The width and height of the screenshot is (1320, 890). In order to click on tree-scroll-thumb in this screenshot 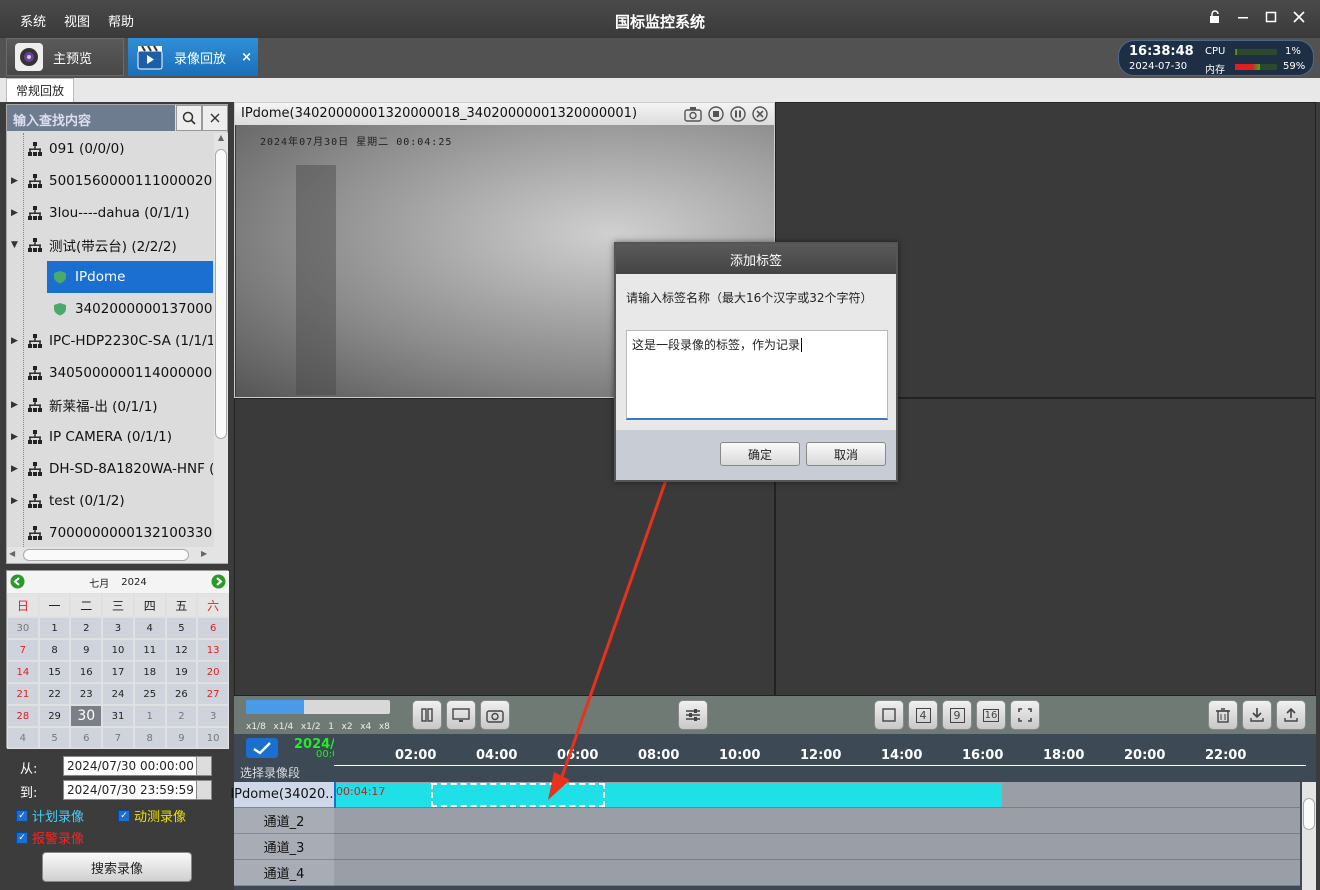, I will do `click(221, 294)`.